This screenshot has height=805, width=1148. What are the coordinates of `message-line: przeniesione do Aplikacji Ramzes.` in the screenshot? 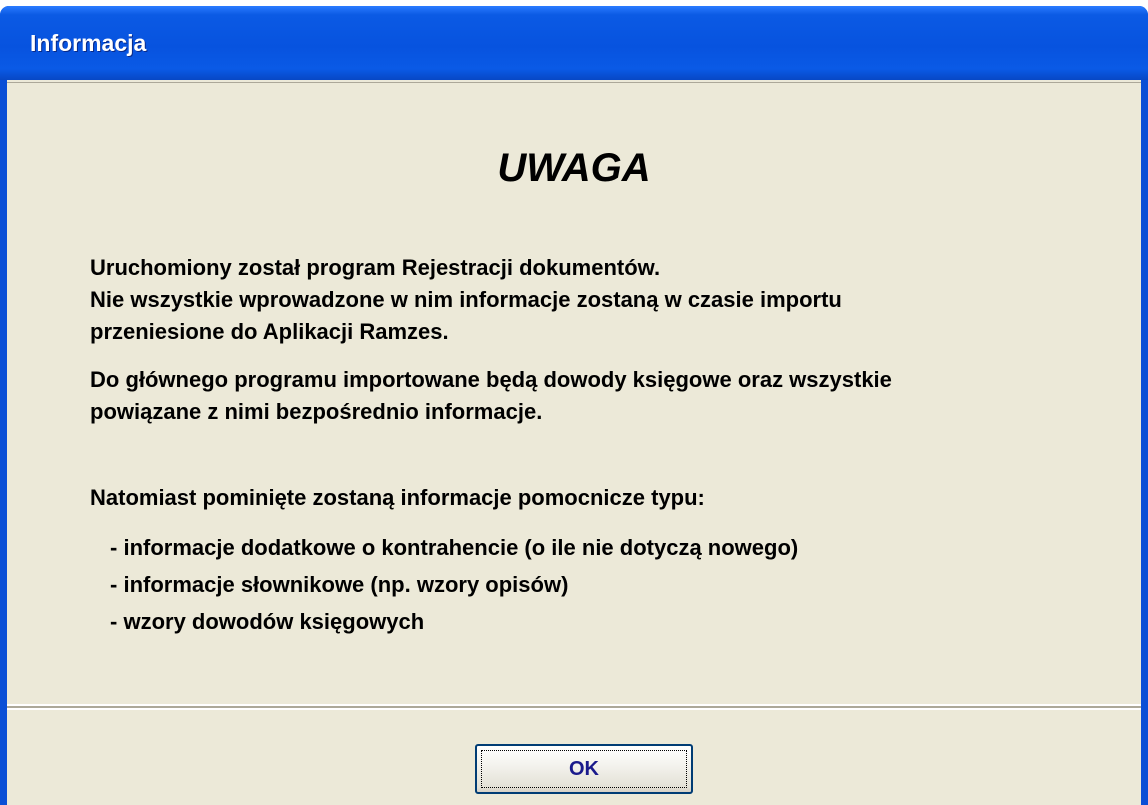 It's located at (269, 331).